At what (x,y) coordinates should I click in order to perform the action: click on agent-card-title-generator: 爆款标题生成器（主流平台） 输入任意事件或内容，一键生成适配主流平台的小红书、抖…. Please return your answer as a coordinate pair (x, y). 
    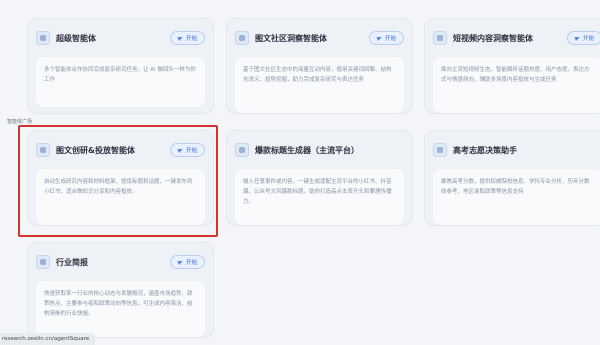
    Looking at the image, I should click on (319, 178).